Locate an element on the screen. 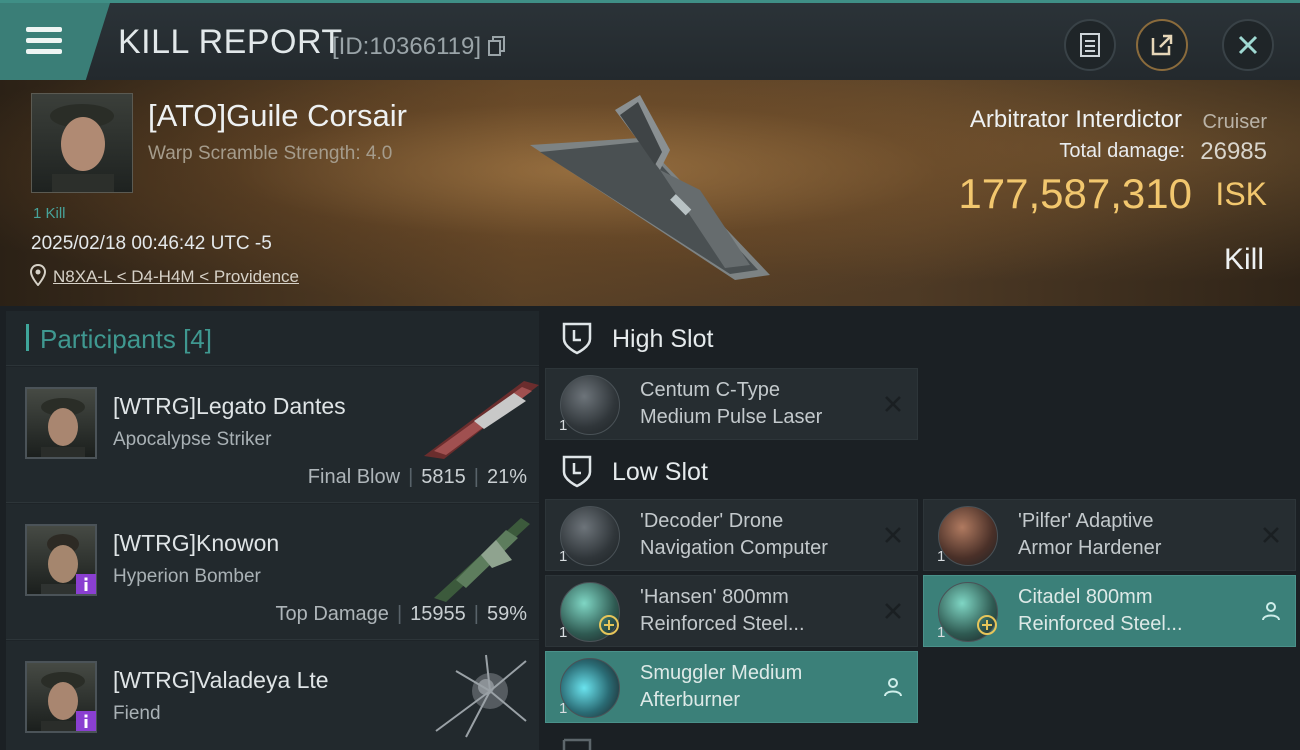 This screenshot has height=750, width=1300. top-bar: KILL REPORT [ID:10366119] is located at coordinates (650, 40).